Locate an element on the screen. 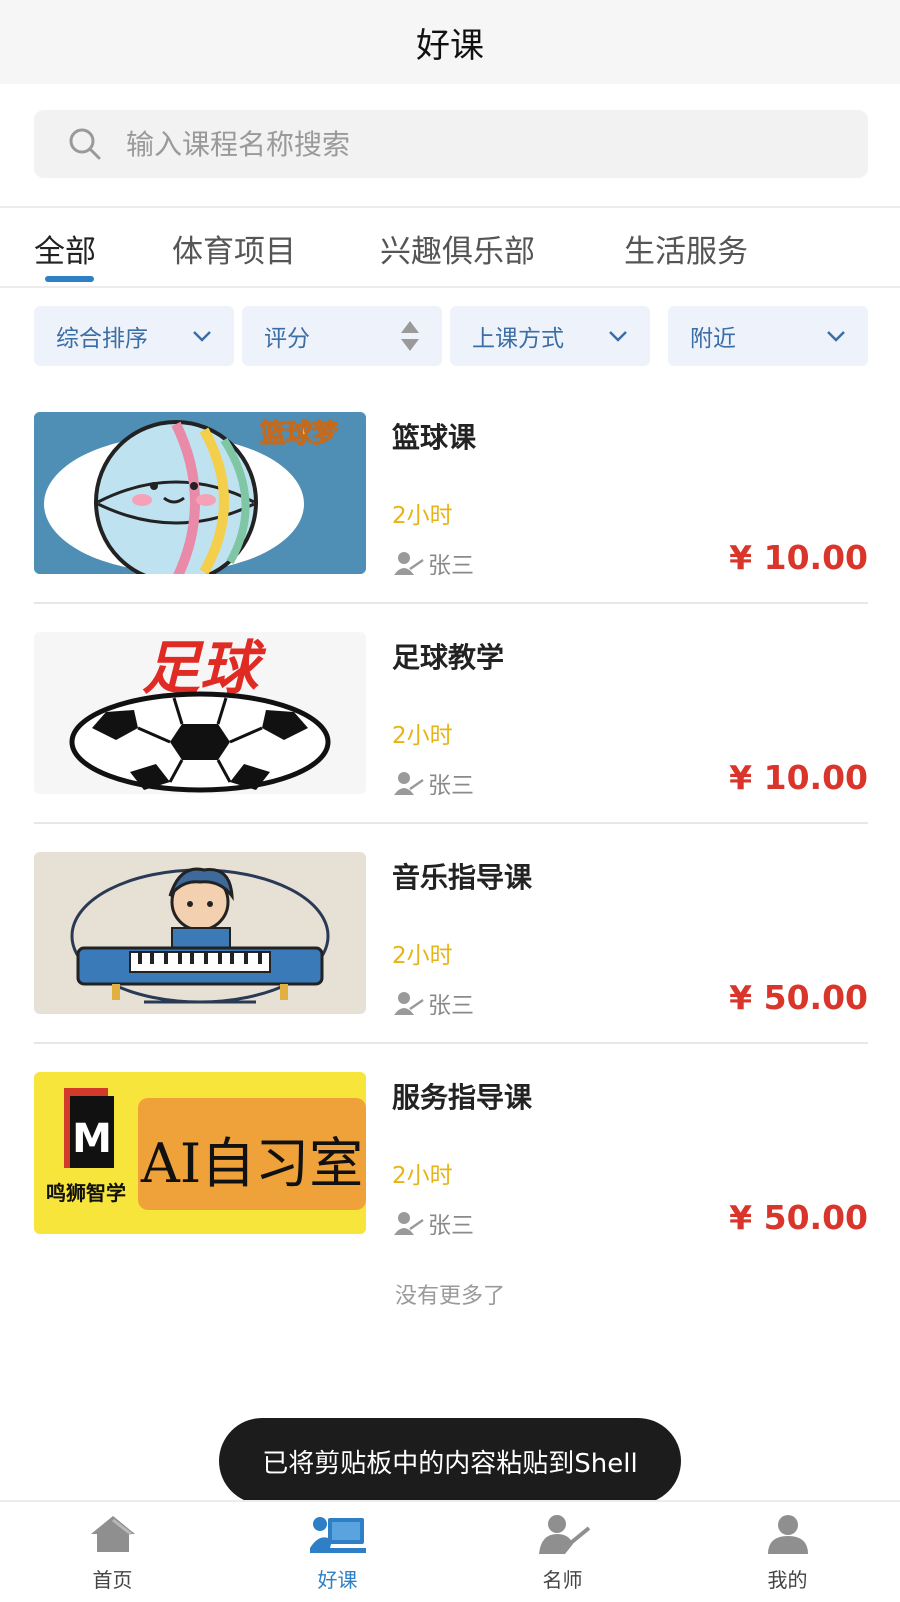  toast-message: 已将剪贴板中的内容粘贴到Shell is located at coordinates (450, 1461).